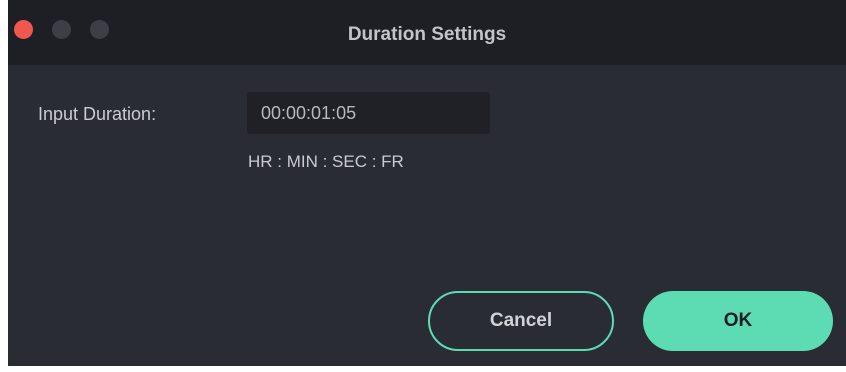  I want to click on duration-format-hint: HR : MIN : SEC : FR, so click(326, 161).